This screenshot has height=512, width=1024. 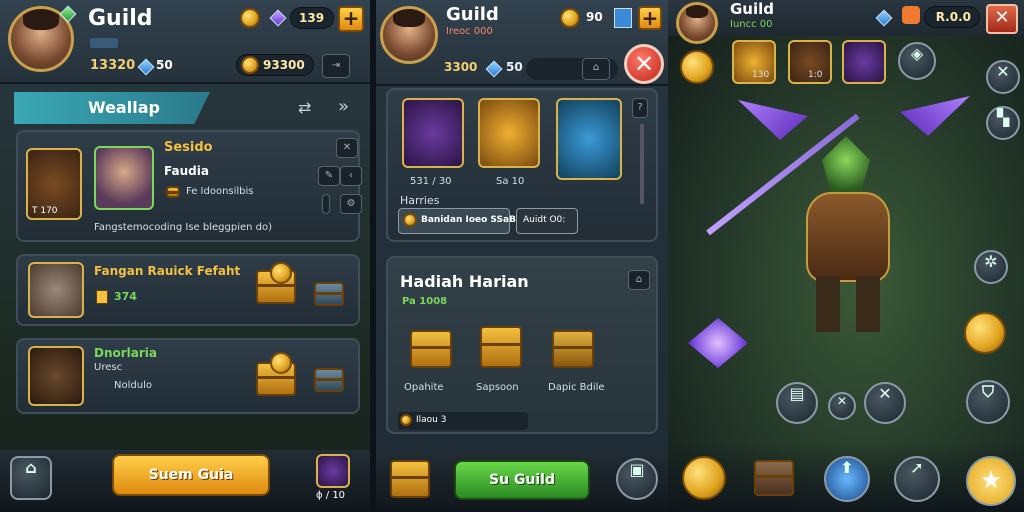 What do you see at coordinates (842, 406) in the screenshot?
I see `cross-icon: ✕` at bounding box center [842, 406].